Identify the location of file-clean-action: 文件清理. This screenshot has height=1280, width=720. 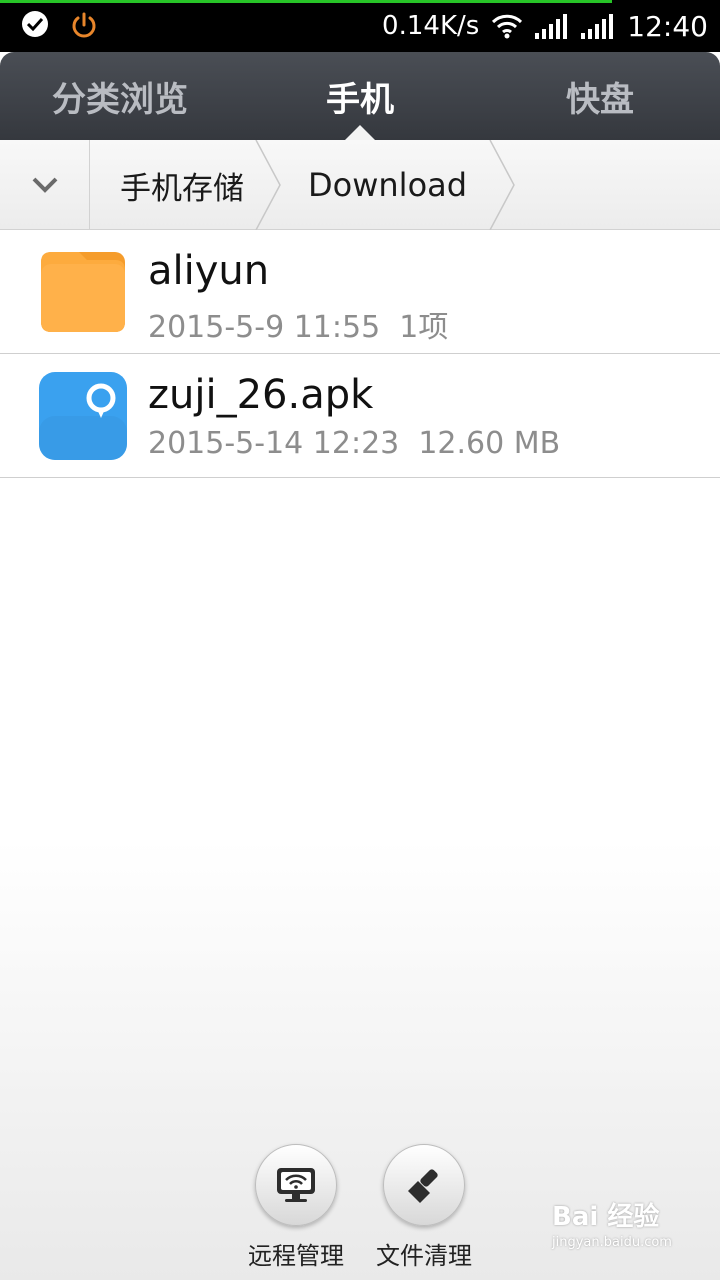
(424, 1207).